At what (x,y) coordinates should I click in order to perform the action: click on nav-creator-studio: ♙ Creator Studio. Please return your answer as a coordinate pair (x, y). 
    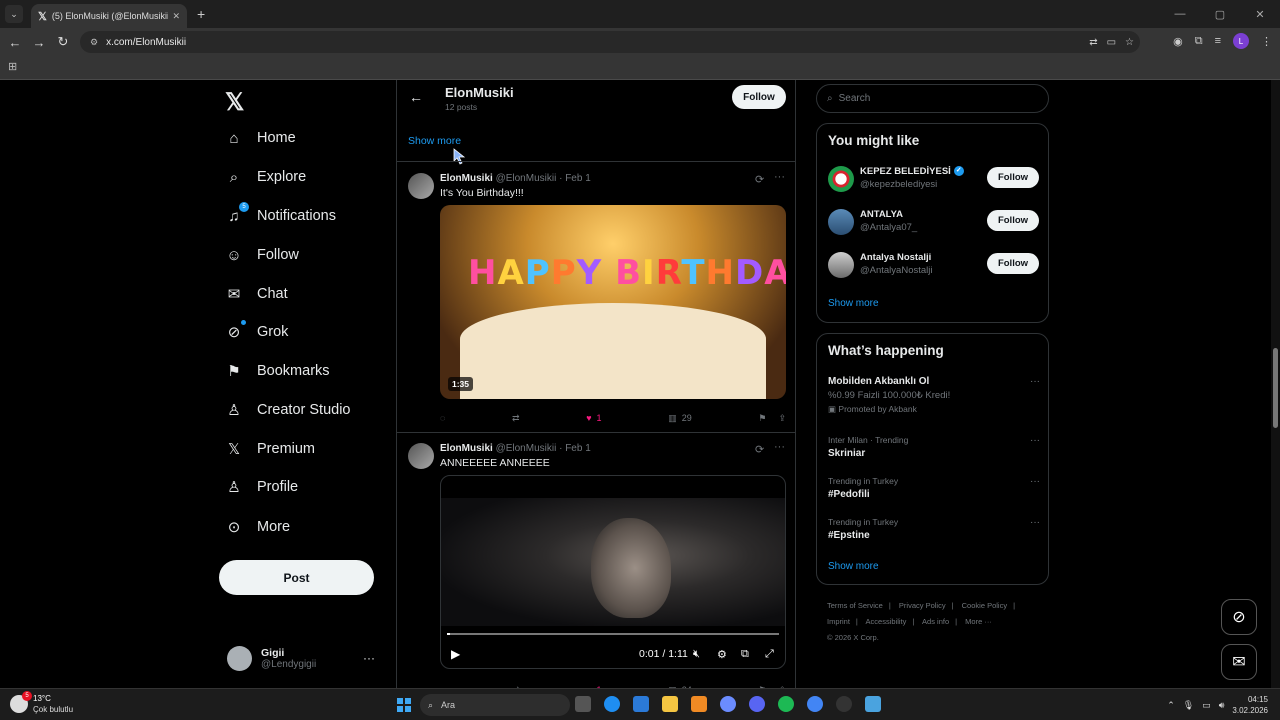
    Looking at the image, I should click on (287, 410).